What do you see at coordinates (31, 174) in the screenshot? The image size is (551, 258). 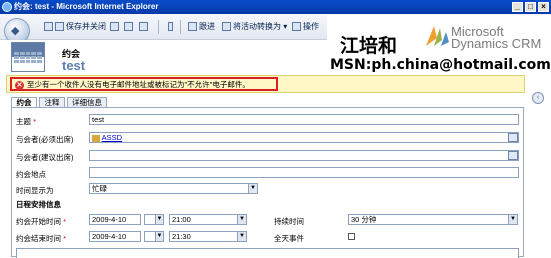 I see `location-label: 约会地点` at bounding box center [31, 174].